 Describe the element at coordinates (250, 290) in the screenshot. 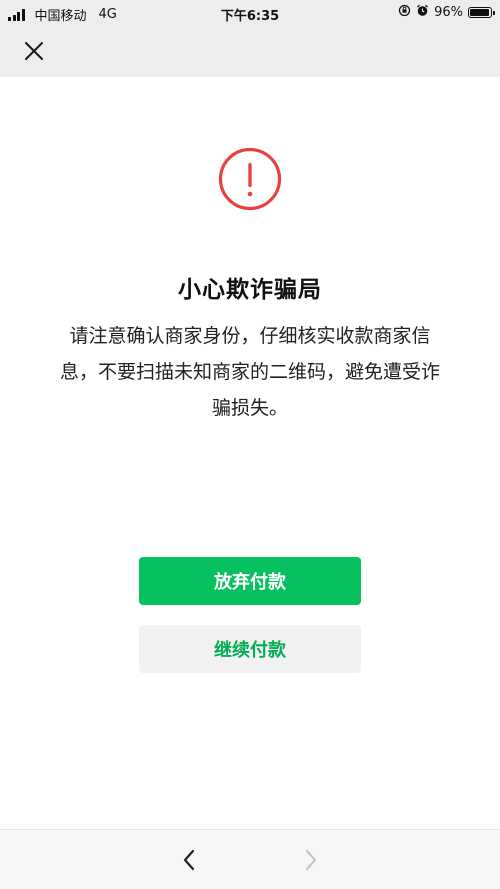

I see `page-title: 小心欺诈骗局` at that location.